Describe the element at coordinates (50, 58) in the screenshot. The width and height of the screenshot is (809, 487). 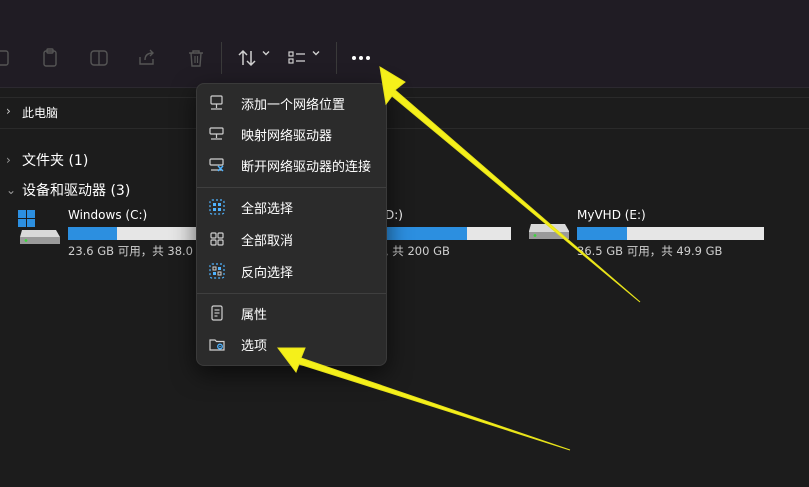
I see `paste-icon` at that location.